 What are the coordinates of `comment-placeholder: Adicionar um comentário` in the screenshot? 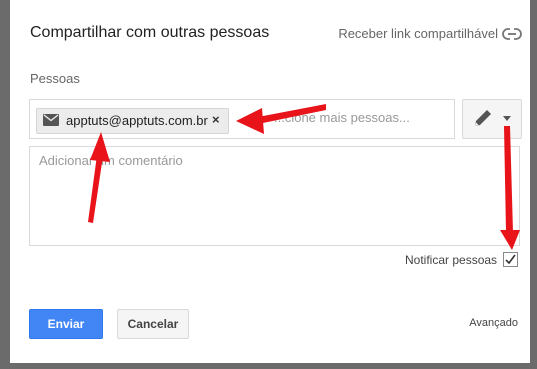 It's located at (111, 160).